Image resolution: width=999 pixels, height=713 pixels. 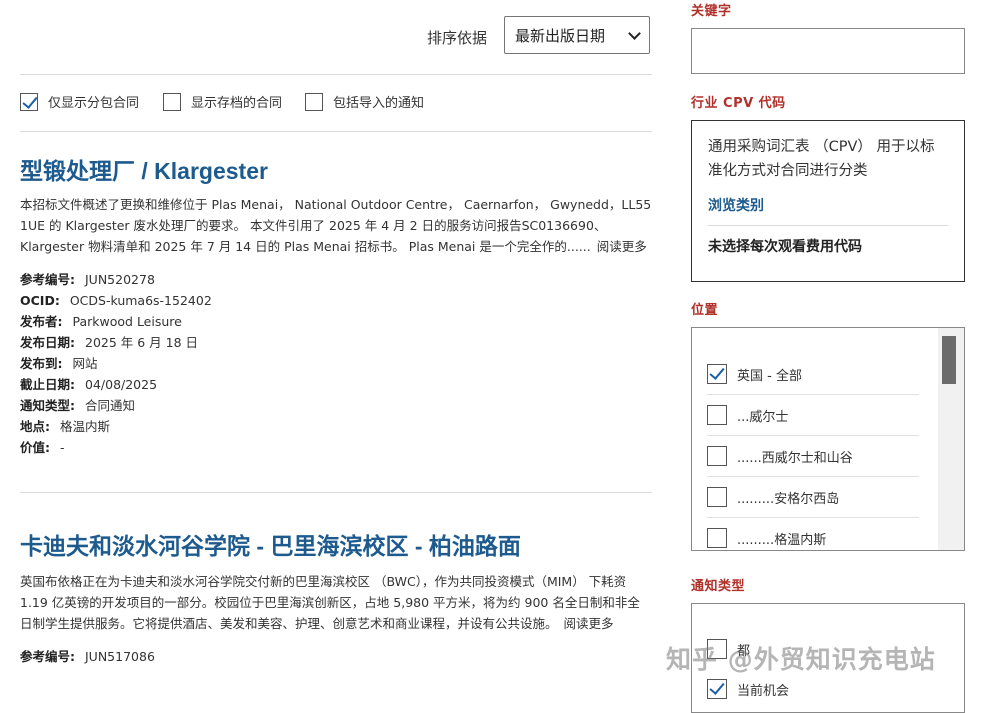 I want to click on meta-row: 参考编号: JUN520278, so click(x=336, y=279).